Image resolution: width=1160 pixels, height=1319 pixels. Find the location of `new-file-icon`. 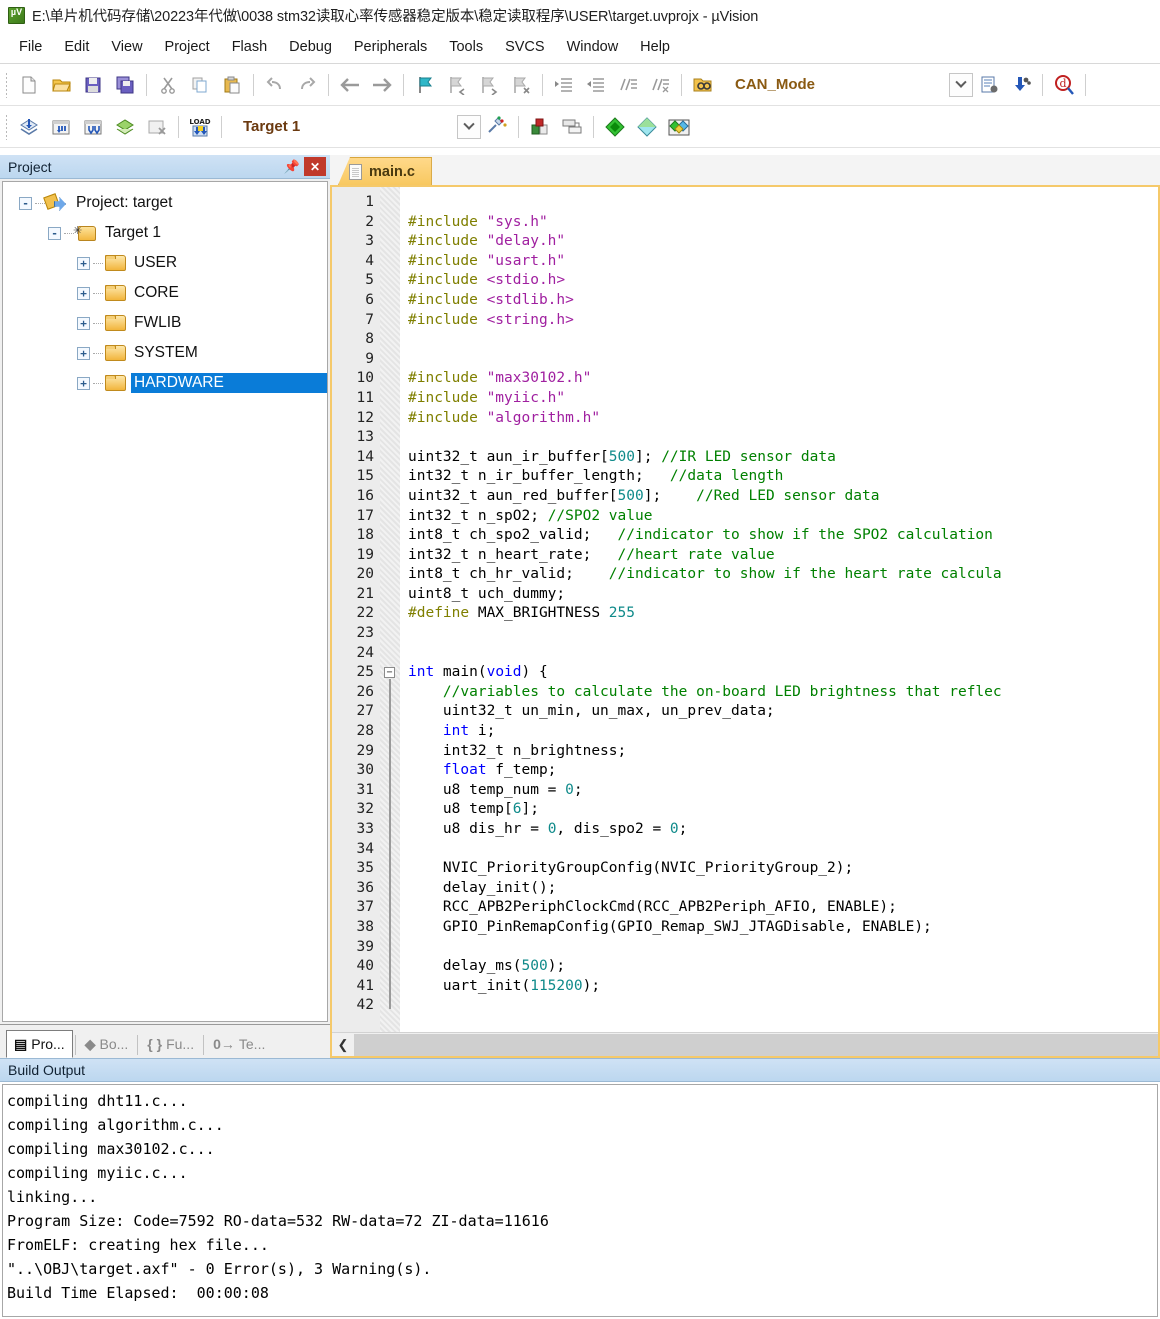

new-file-icon is located at coordinates (29, 85).